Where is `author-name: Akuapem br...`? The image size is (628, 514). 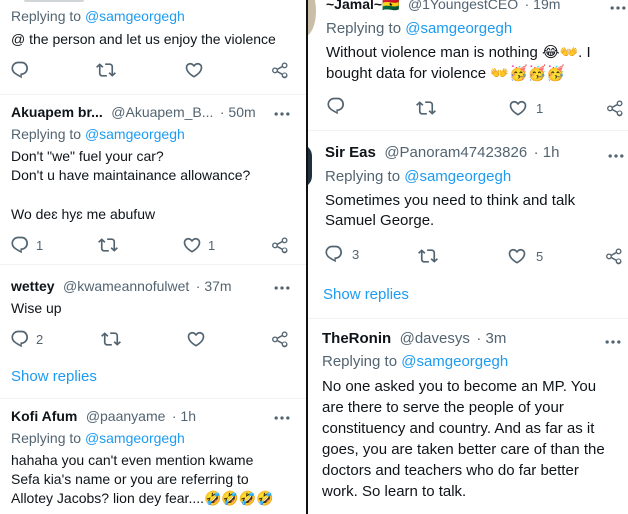 author-name: Akuapem br... is located at coordinates (57, 112).